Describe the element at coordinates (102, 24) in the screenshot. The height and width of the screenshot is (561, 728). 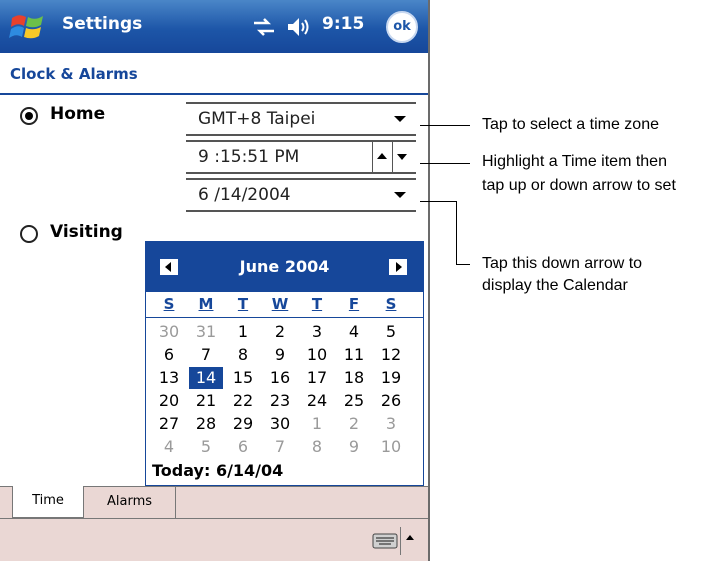
I see `window-title: Settings` at that location.